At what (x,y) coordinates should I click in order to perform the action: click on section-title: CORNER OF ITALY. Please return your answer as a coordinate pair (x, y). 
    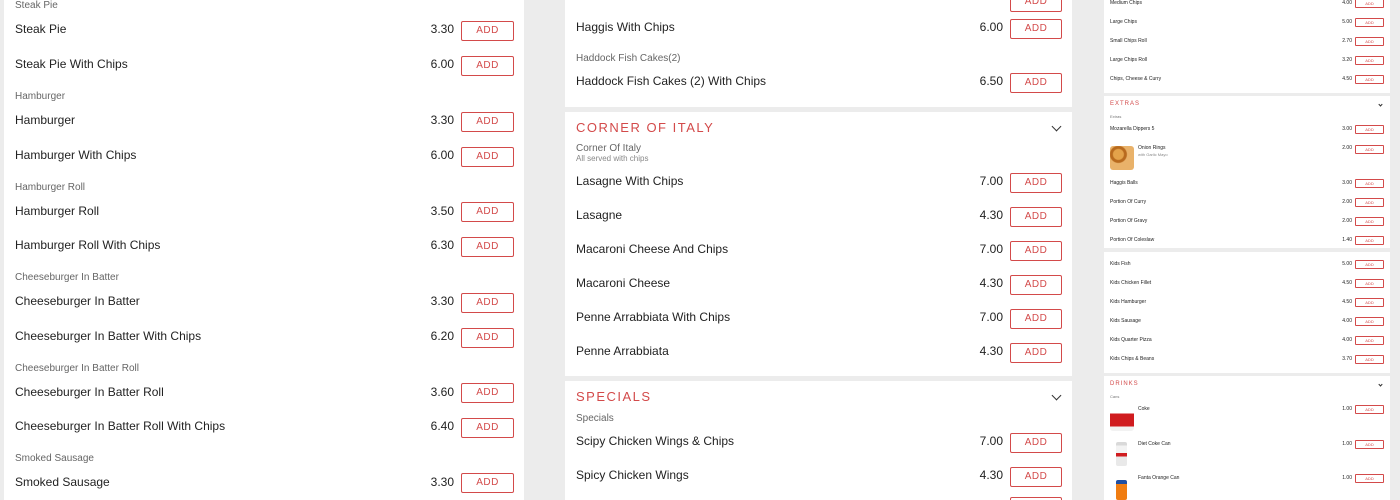
    Looking at the image, I should click on (645, 127).